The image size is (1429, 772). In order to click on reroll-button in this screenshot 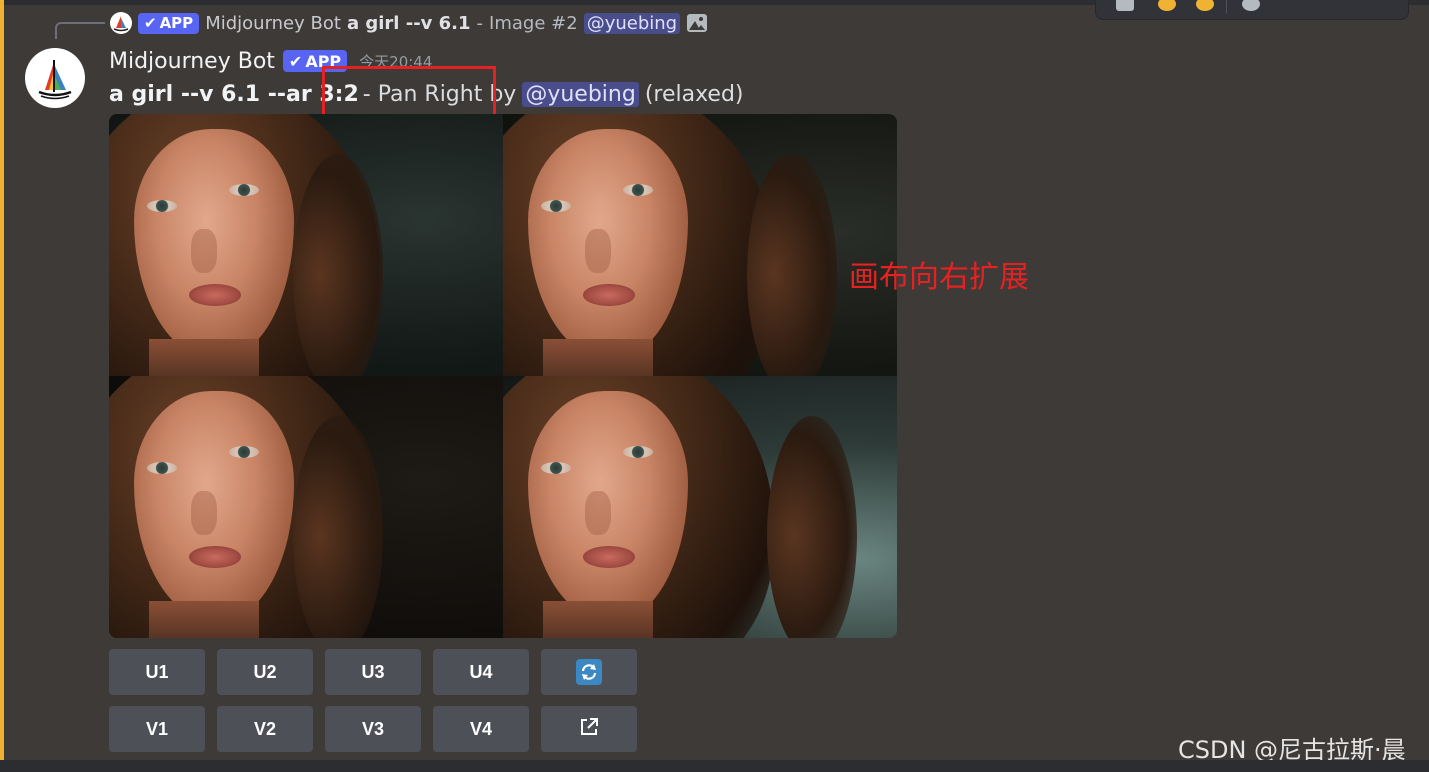, I will do `click(589, 672)`.